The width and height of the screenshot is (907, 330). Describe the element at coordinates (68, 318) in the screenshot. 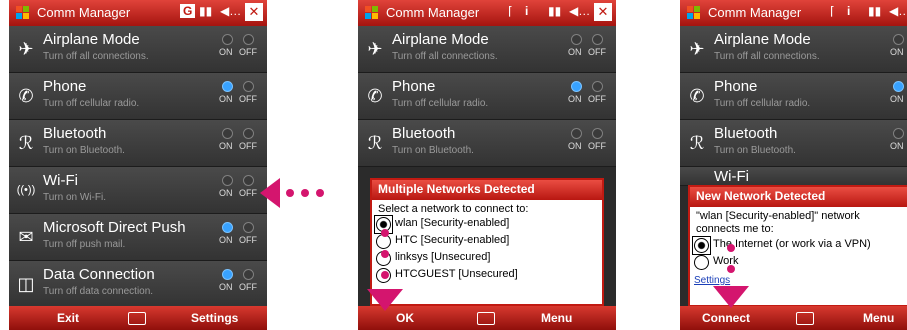

I see `exit-soft-key: Exit` at that location.